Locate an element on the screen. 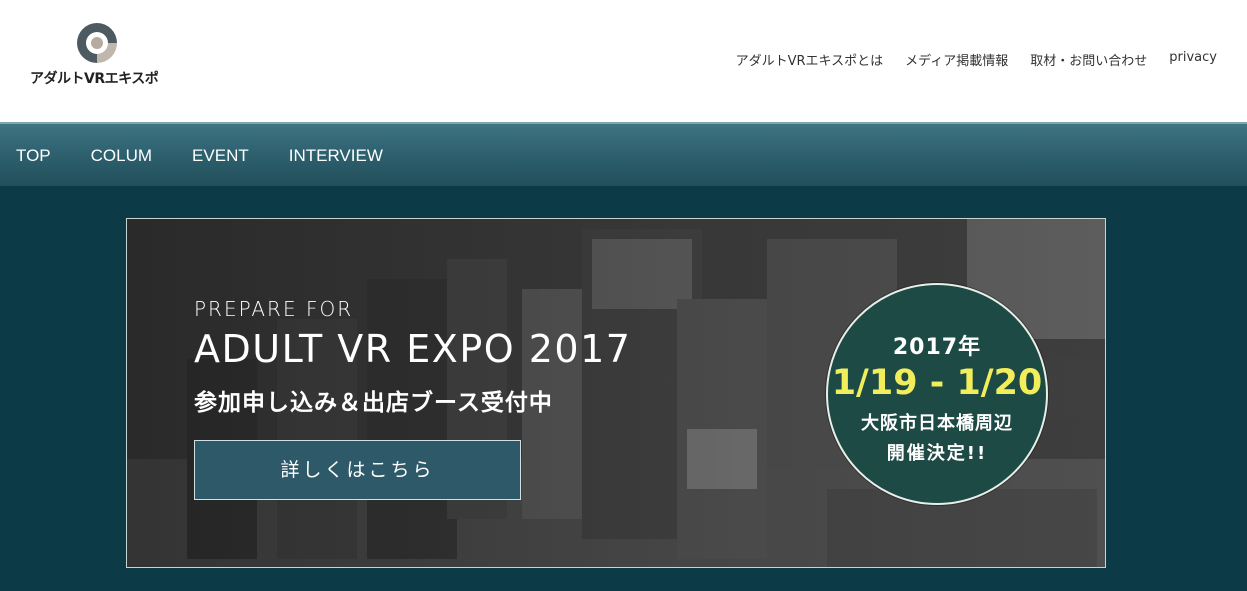 This screenshot has height=591, width=1247. util-nav-contact: 取材・お問い合わせ is located at coordinates (1088, 59).